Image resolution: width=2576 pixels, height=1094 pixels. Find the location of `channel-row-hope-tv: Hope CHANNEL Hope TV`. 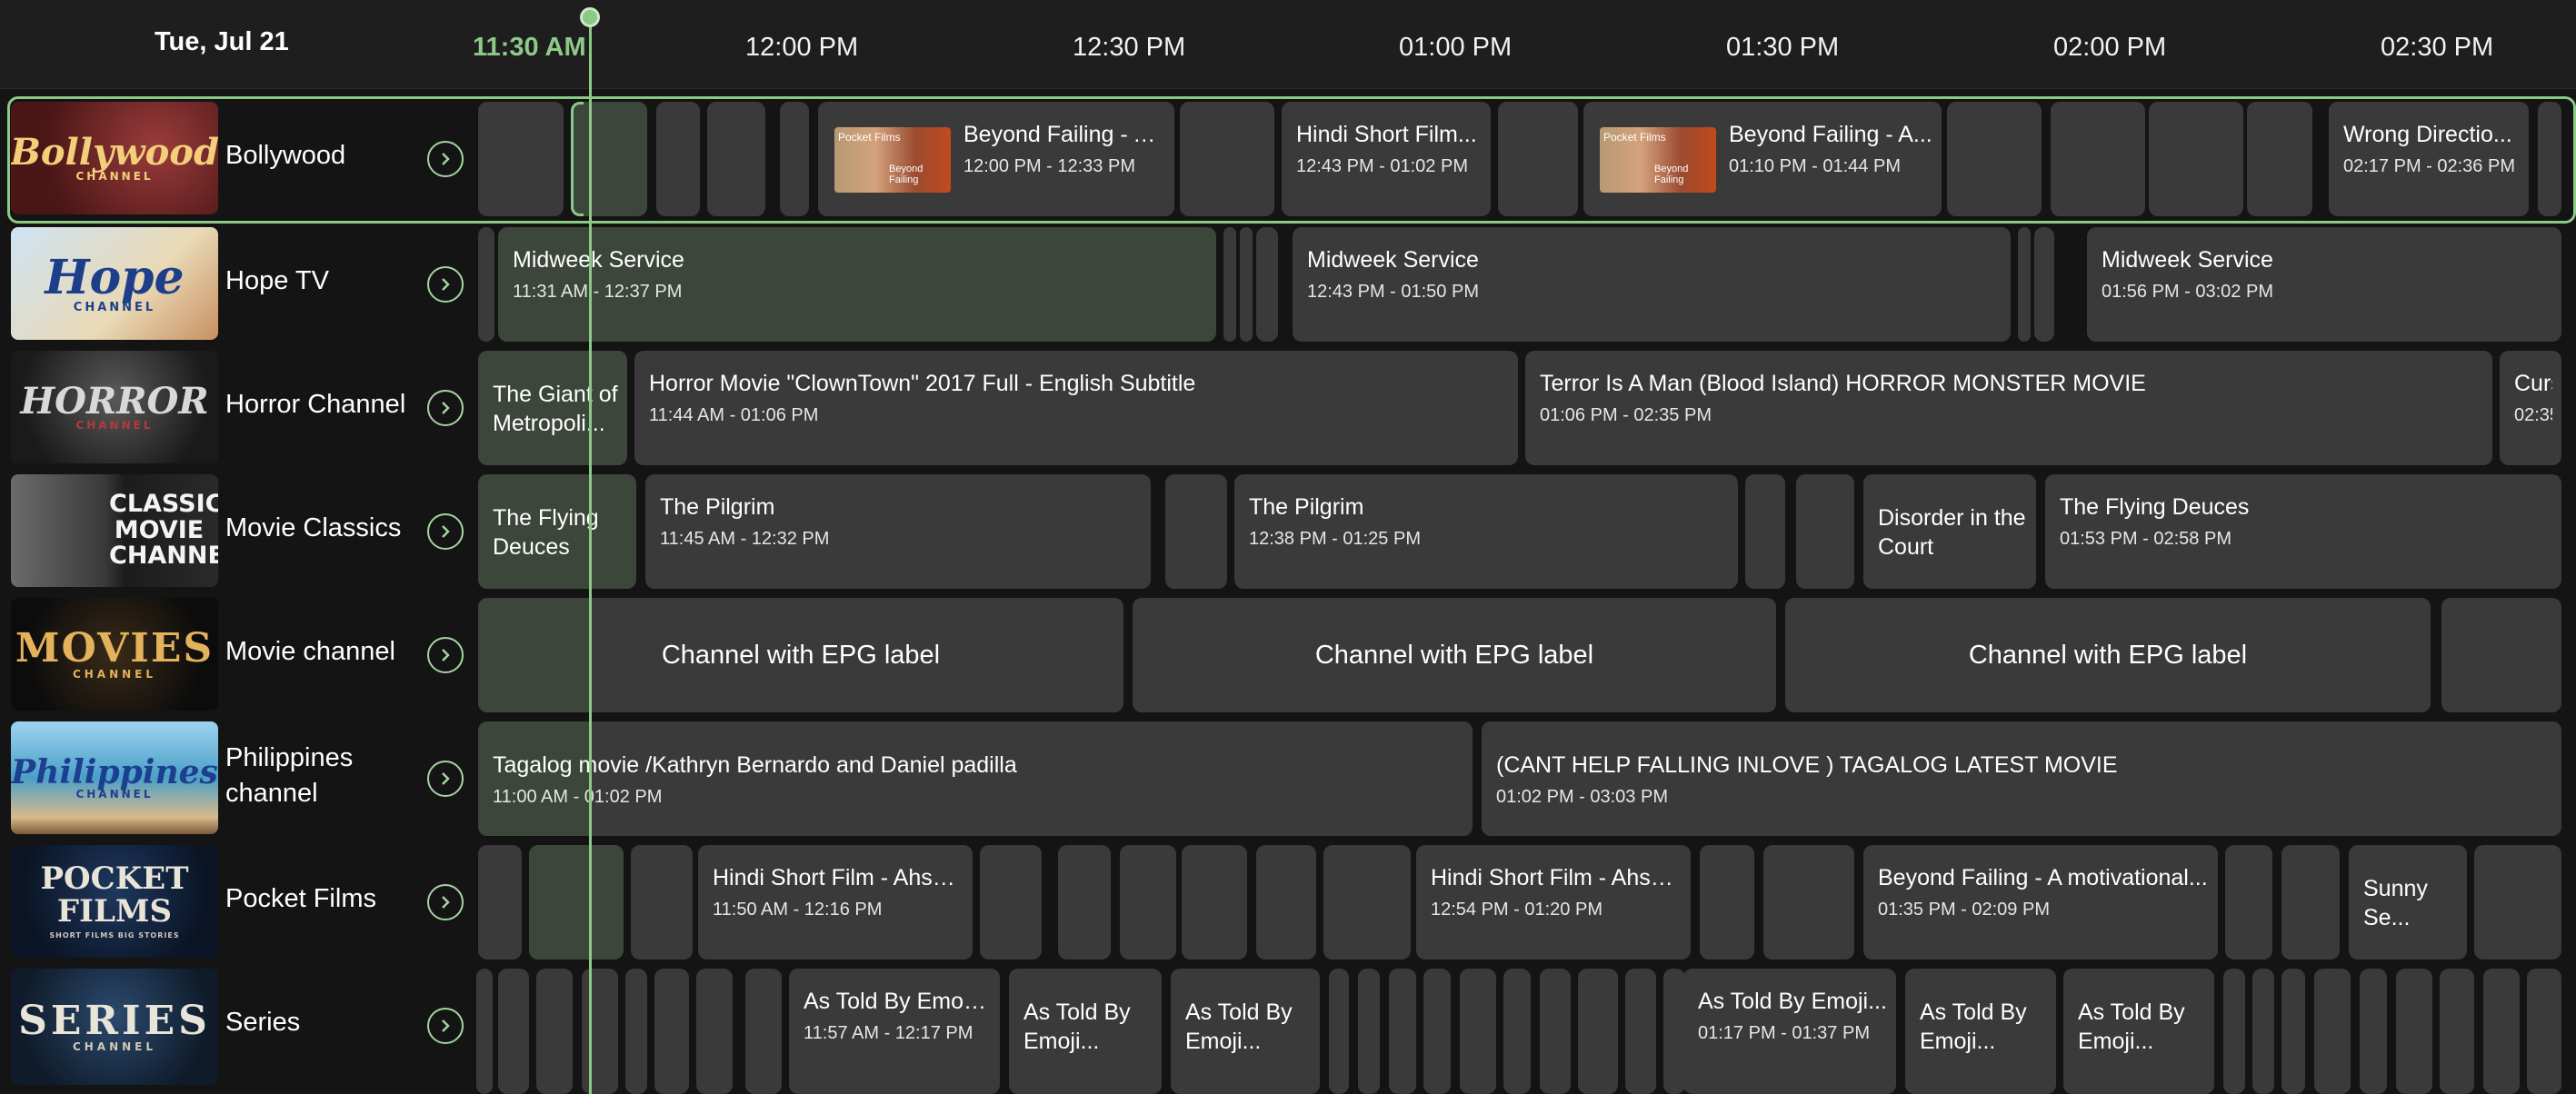

channel-row-hope-tv: Hope CHANNEL Hope TV is located at coordinates (241, 282).